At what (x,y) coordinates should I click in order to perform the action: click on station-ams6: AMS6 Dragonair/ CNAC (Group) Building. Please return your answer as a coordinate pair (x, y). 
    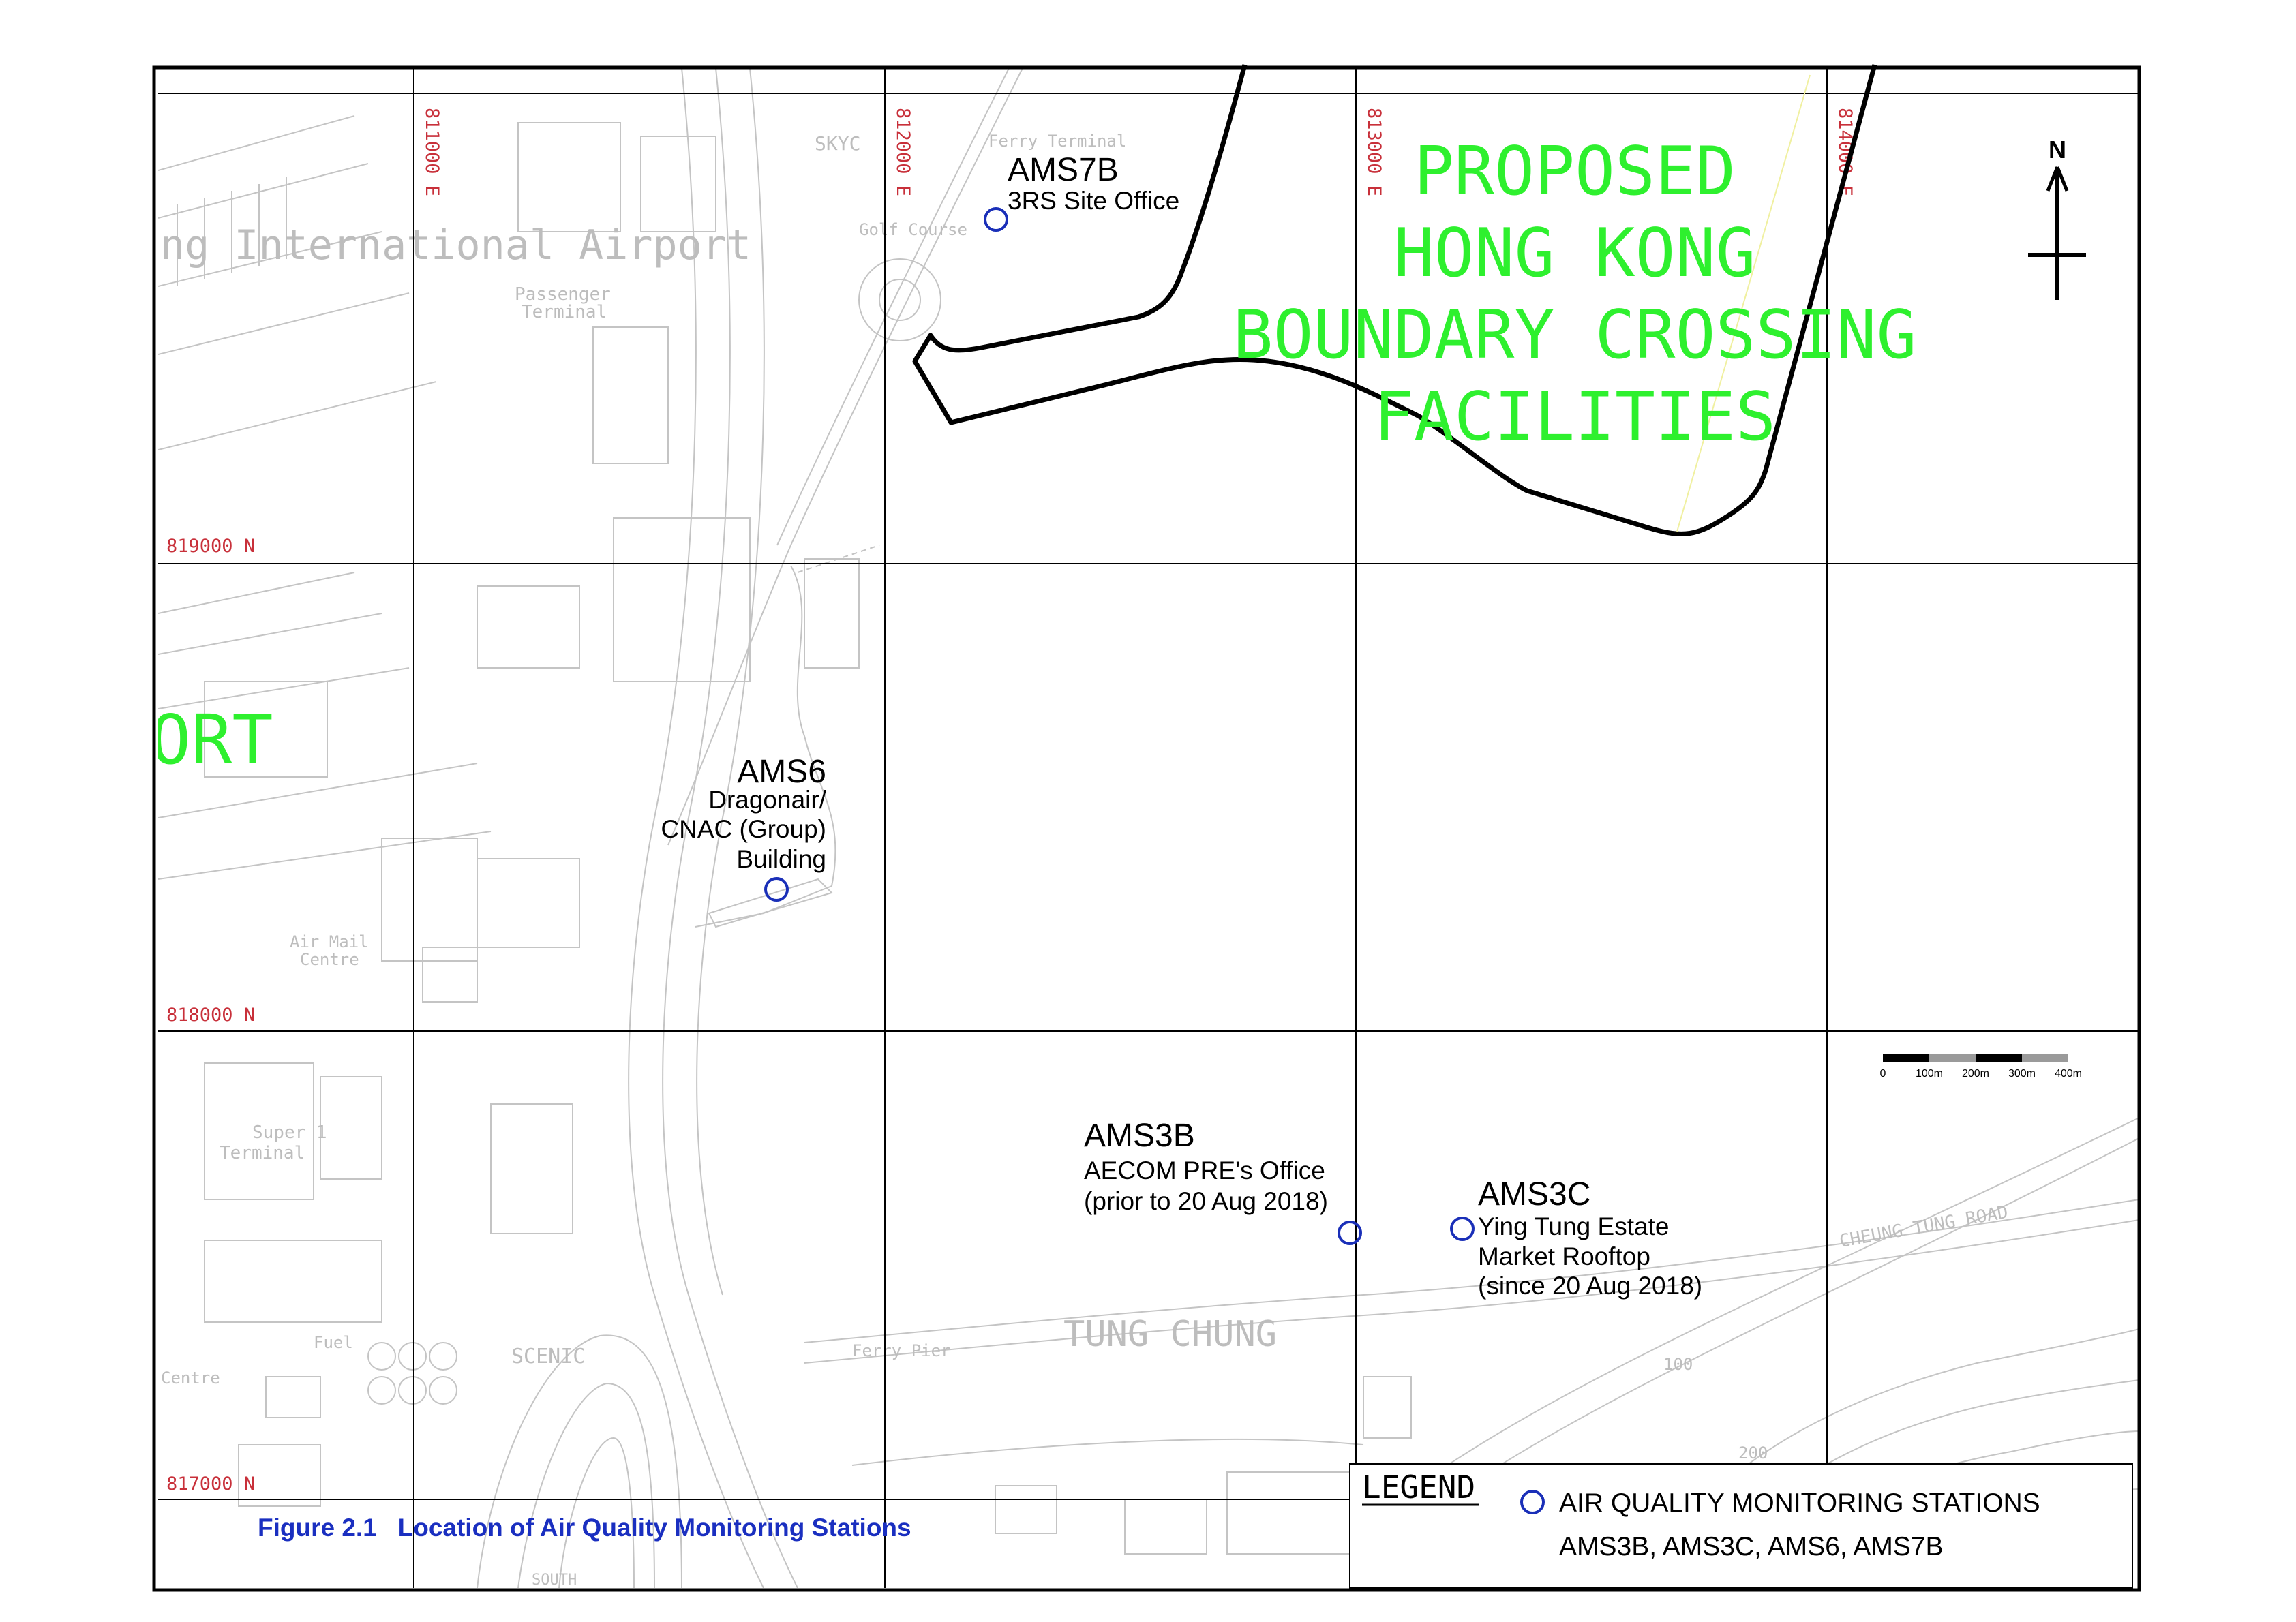
    Looking at the image, I should click on (744, 828).